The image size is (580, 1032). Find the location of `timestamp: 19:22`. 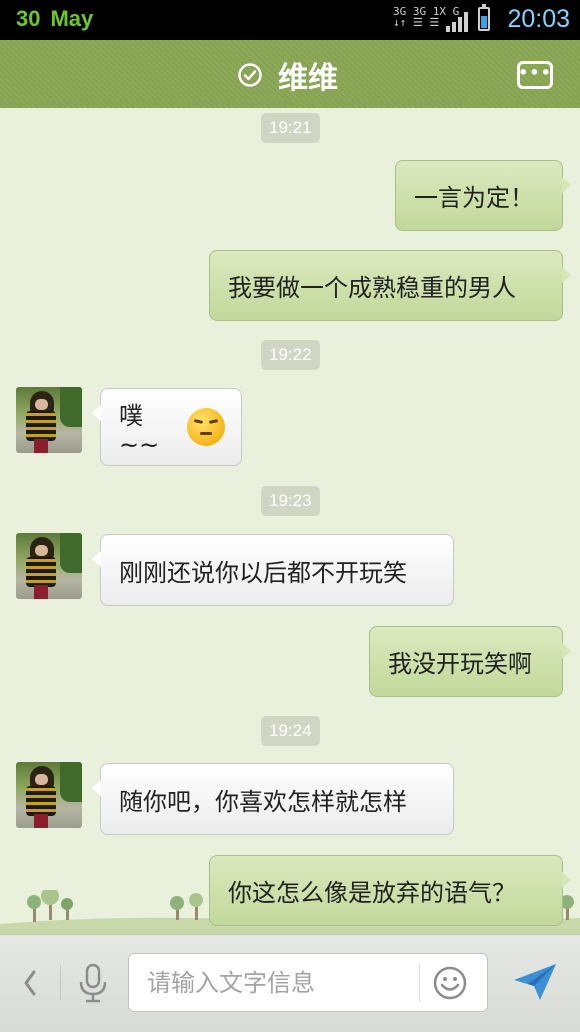

timestamp: 19:22 is located at coordinates (290, 355).